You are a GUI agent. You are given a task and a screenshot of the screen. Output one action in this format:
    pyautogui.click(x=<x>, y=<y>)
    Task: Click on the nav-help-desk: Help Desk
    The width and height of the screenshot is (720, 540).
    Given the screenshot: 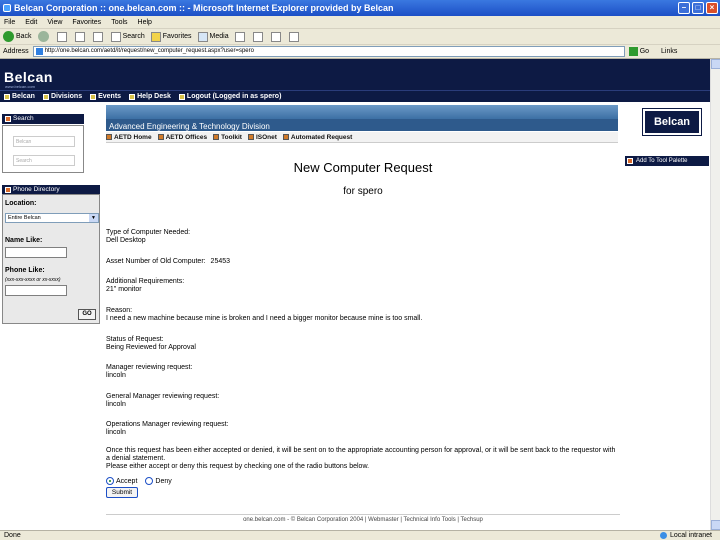 What is the action you would take?
    pyautogui.click(x=150, y=96)
    